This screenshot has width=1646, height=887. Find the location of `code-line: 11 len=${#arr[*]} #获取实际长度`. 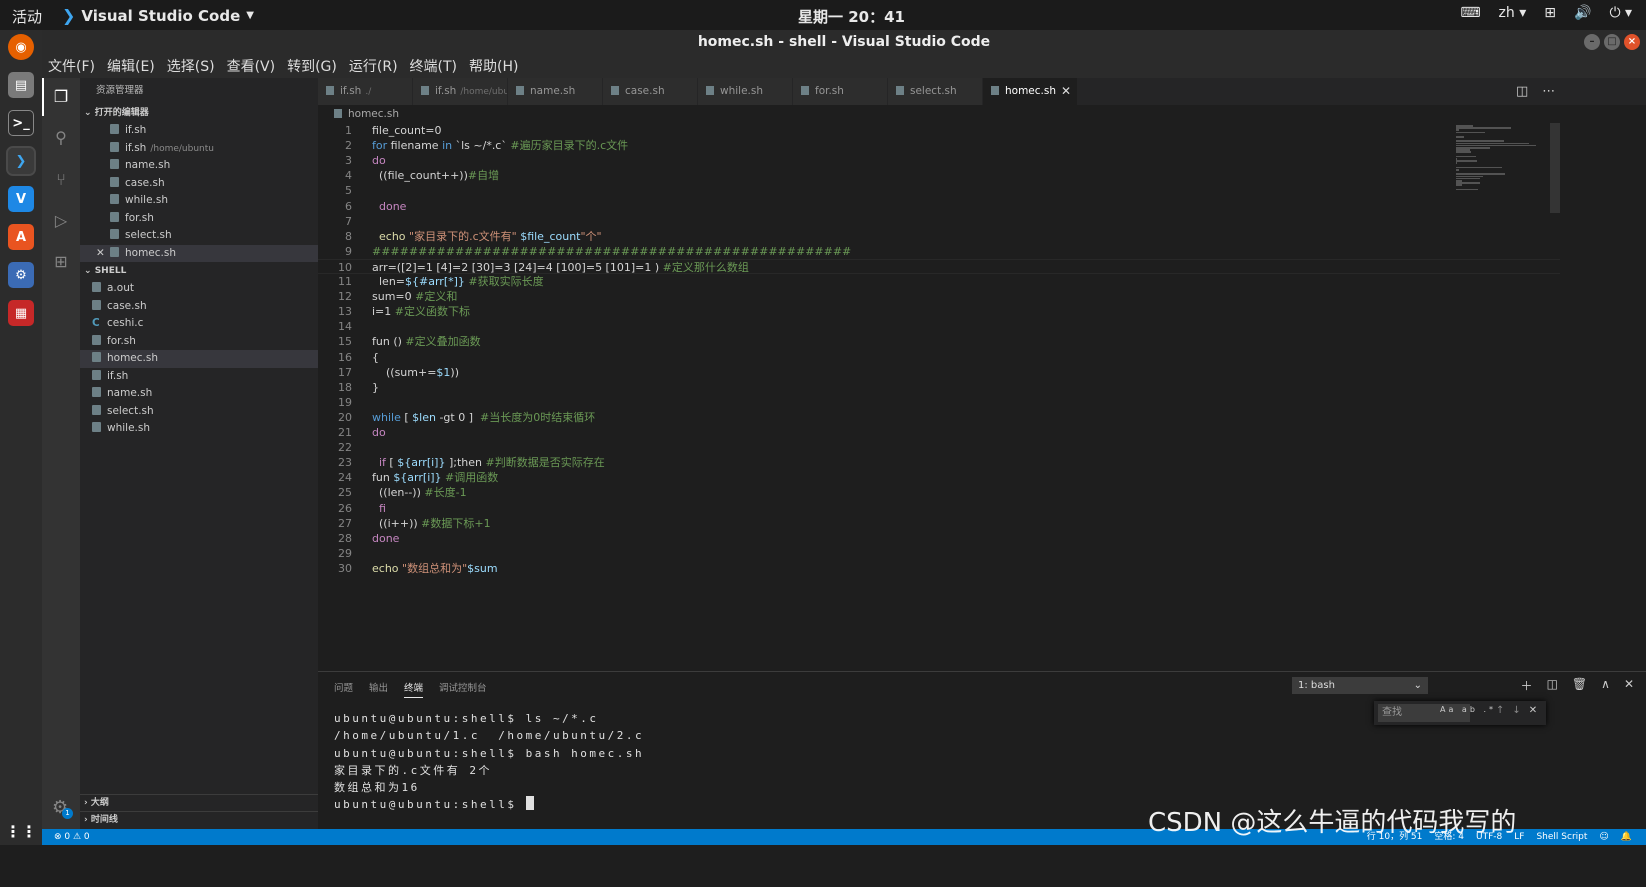

code-line: 11 len=${#arr[*]} #获取实际长度 is located at coordinates (939, 281).